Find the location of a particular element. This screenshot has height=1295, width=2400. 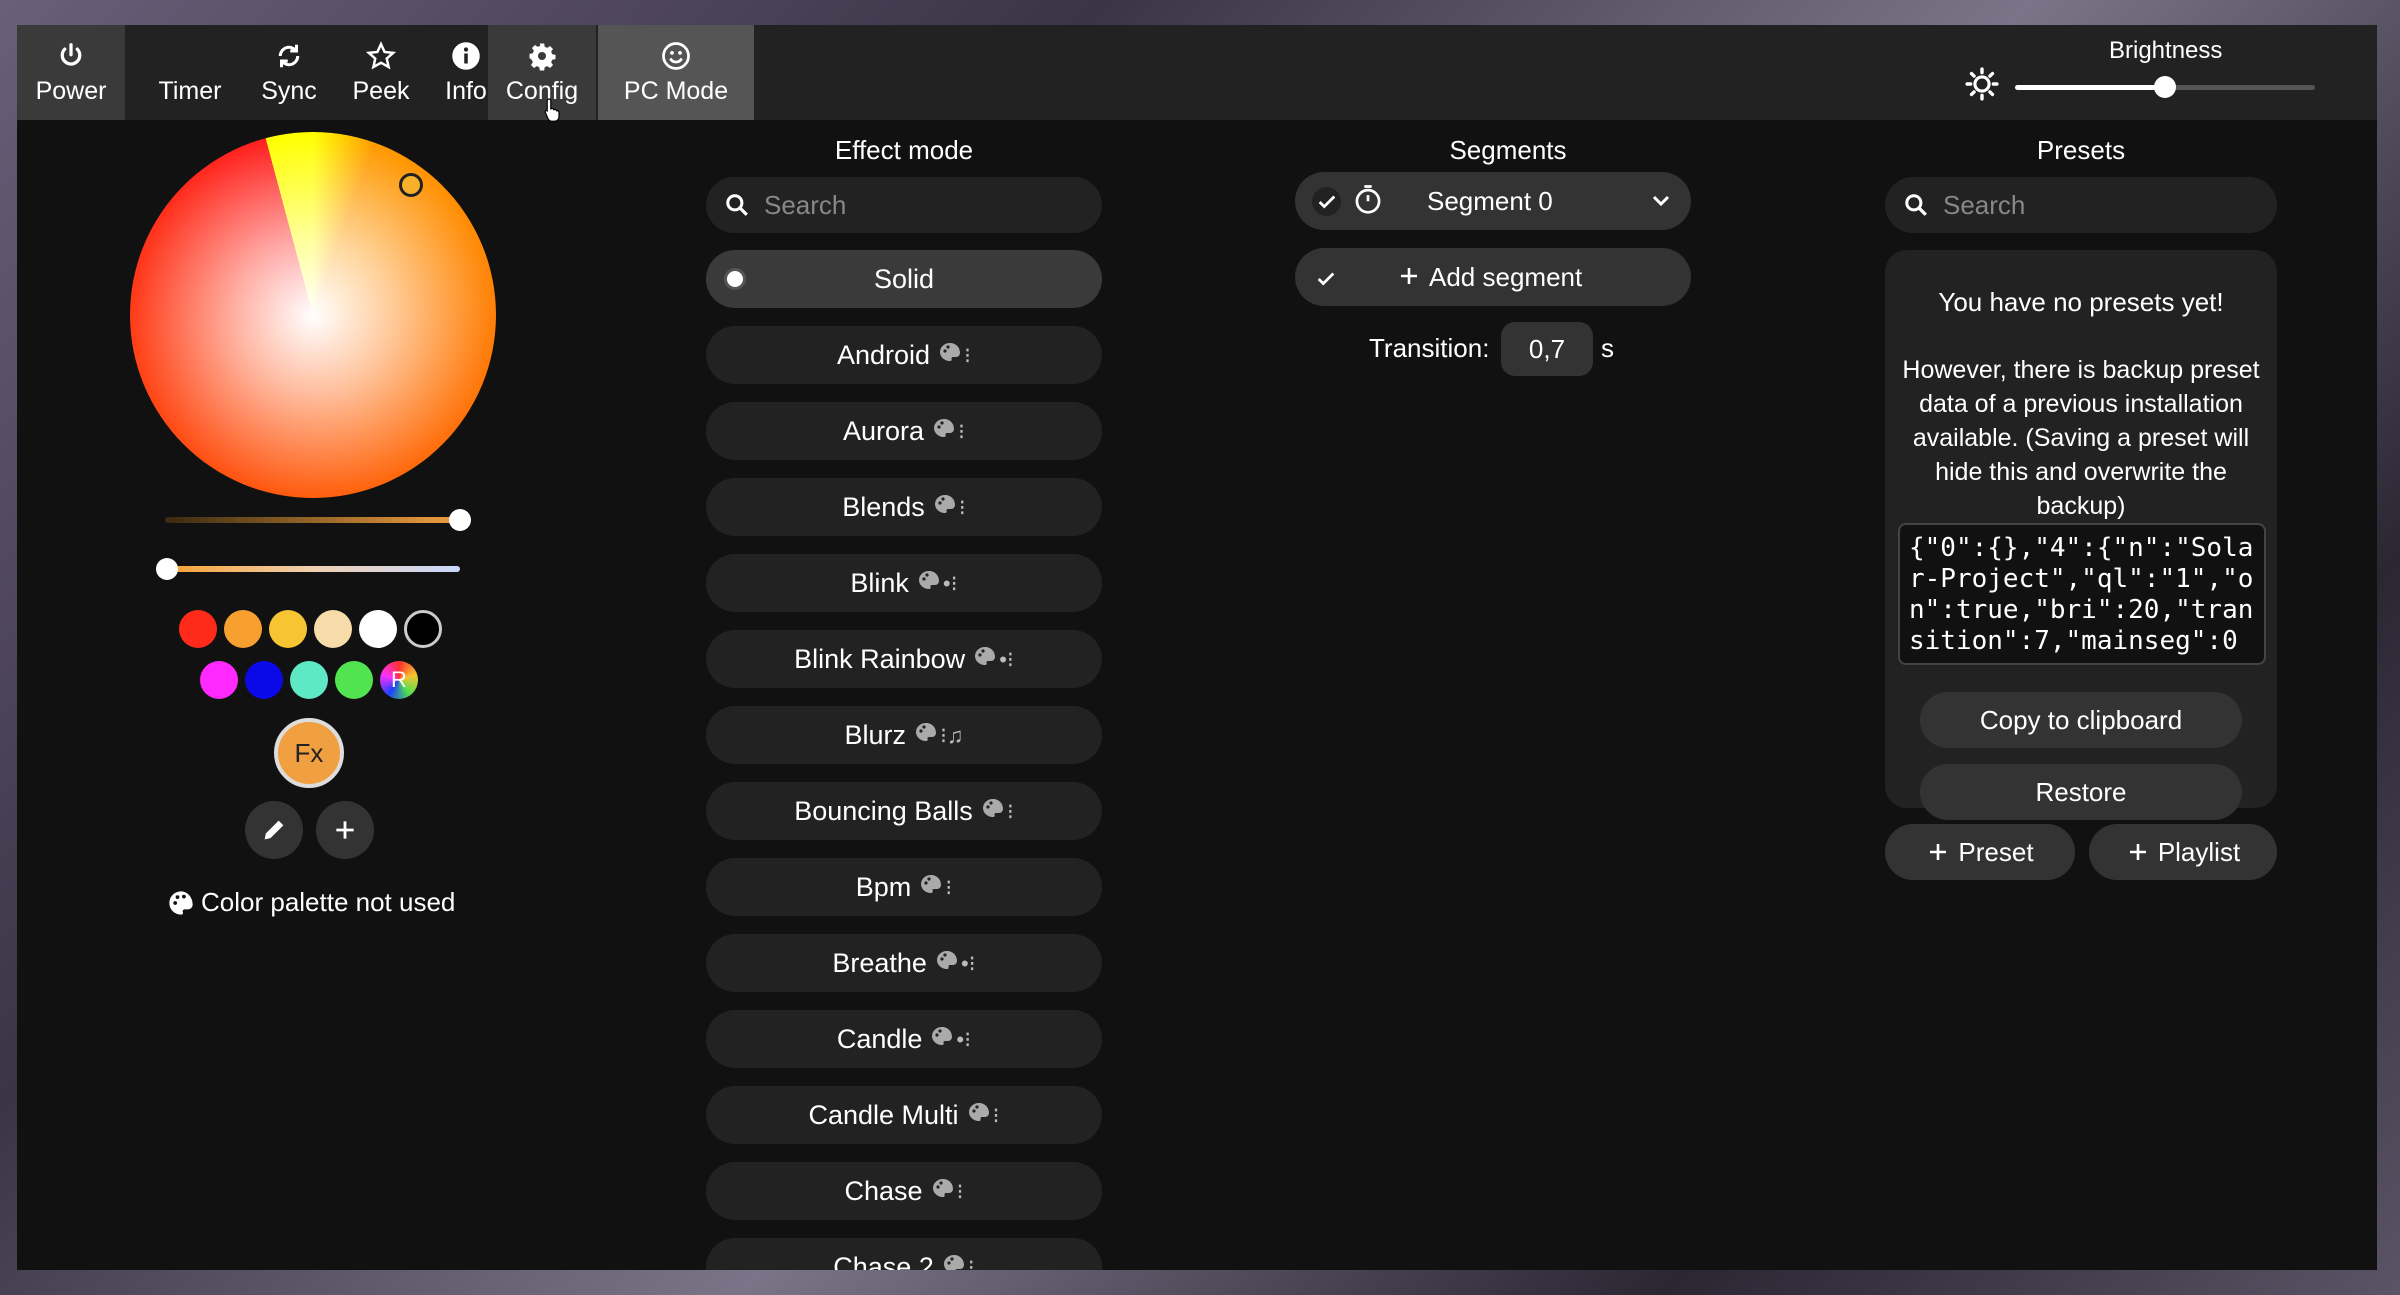

segment-0-name: Segment 0 is located at coordinates (1490, 201).